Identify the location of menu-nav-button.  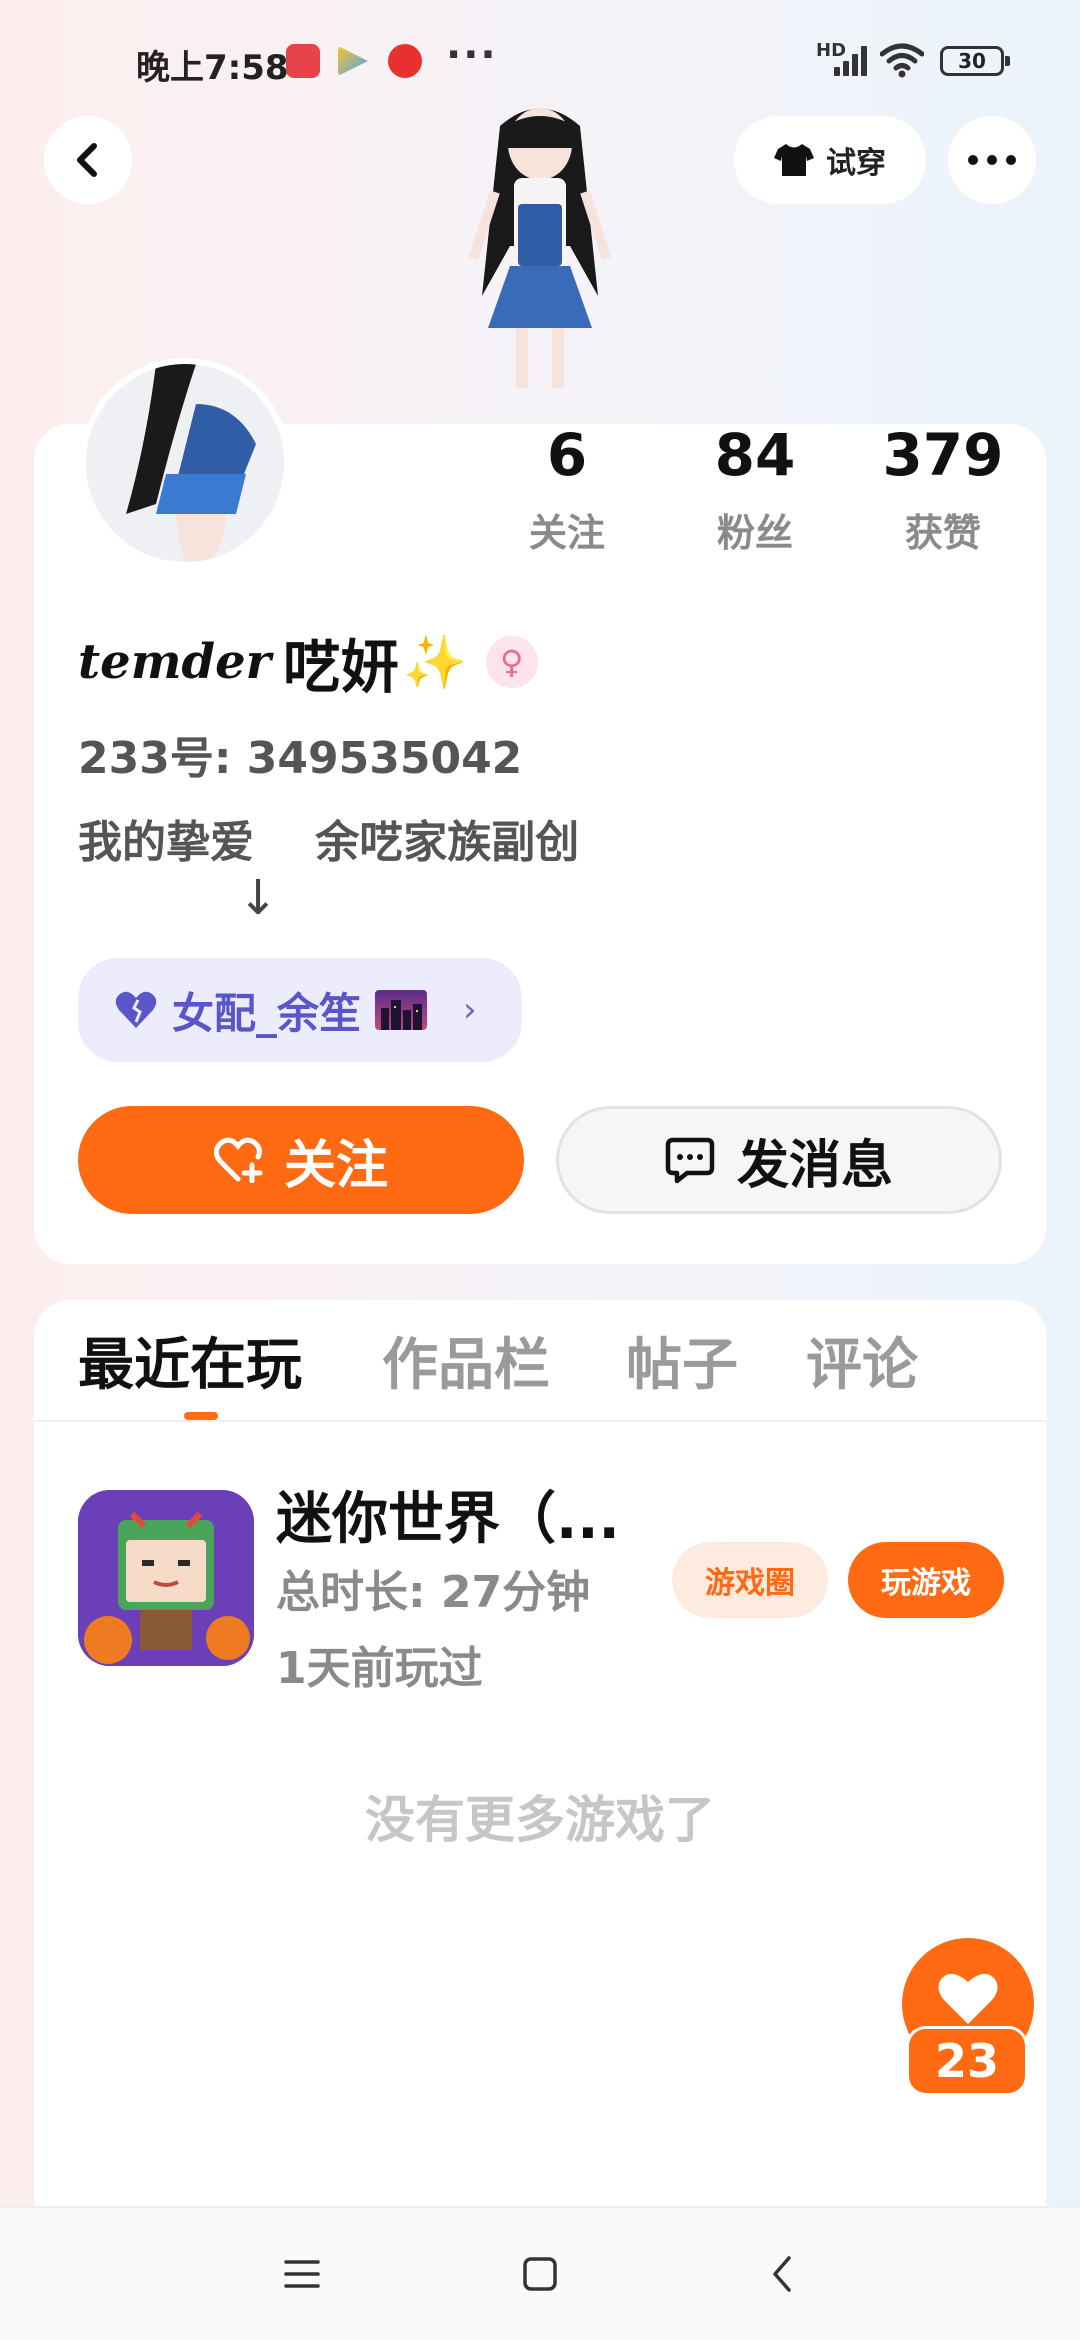
(302, 2274).